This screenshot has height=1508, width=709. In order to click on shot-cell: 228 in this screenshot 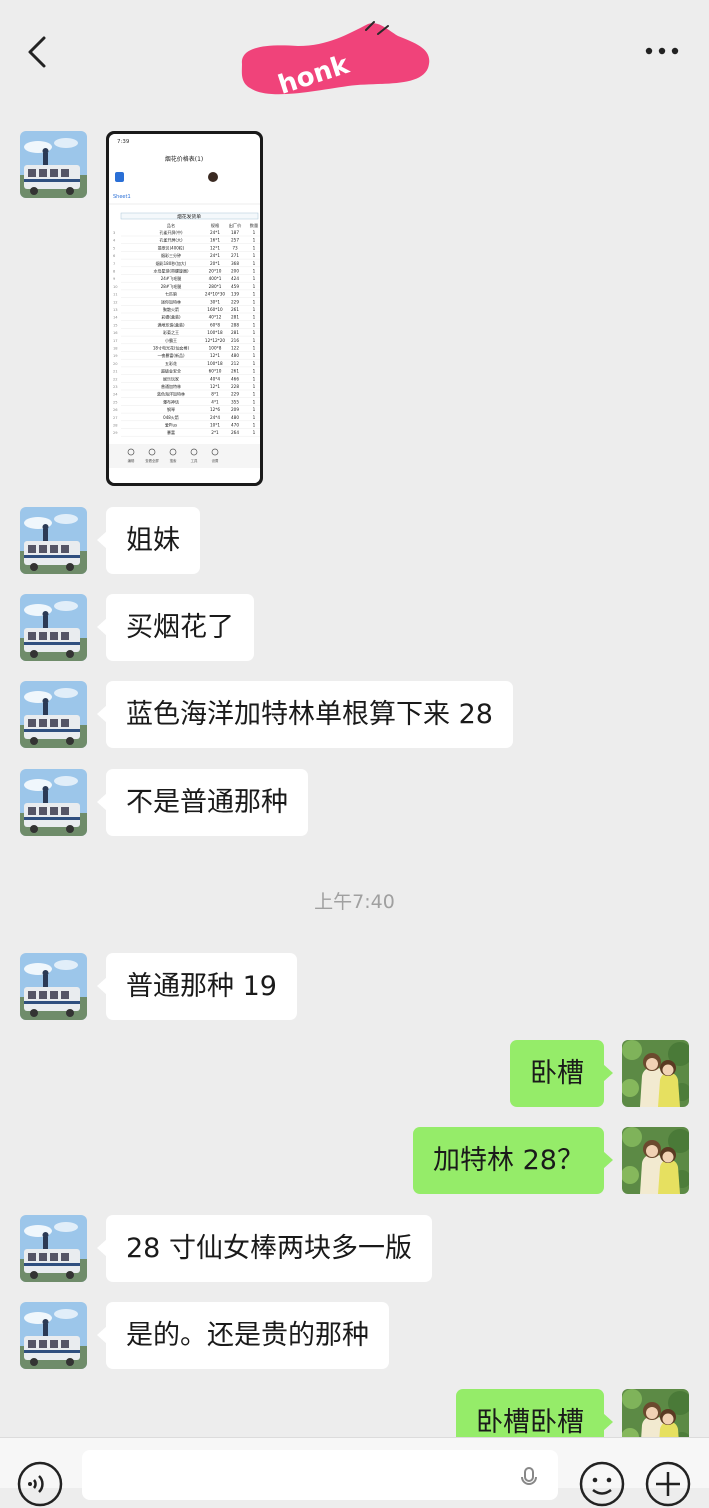, I will do `click(235, 386)`.